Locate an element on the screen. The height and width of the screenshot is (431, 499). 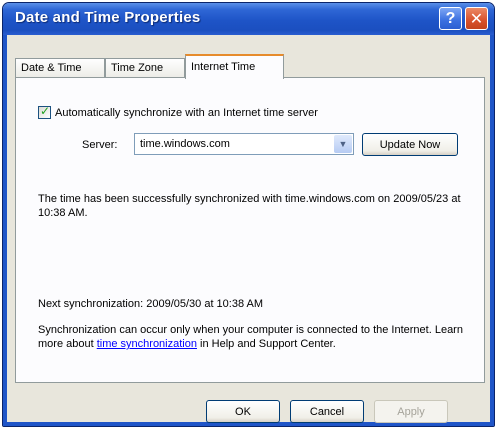
help-button: ? is located at coordinates (450, 18).